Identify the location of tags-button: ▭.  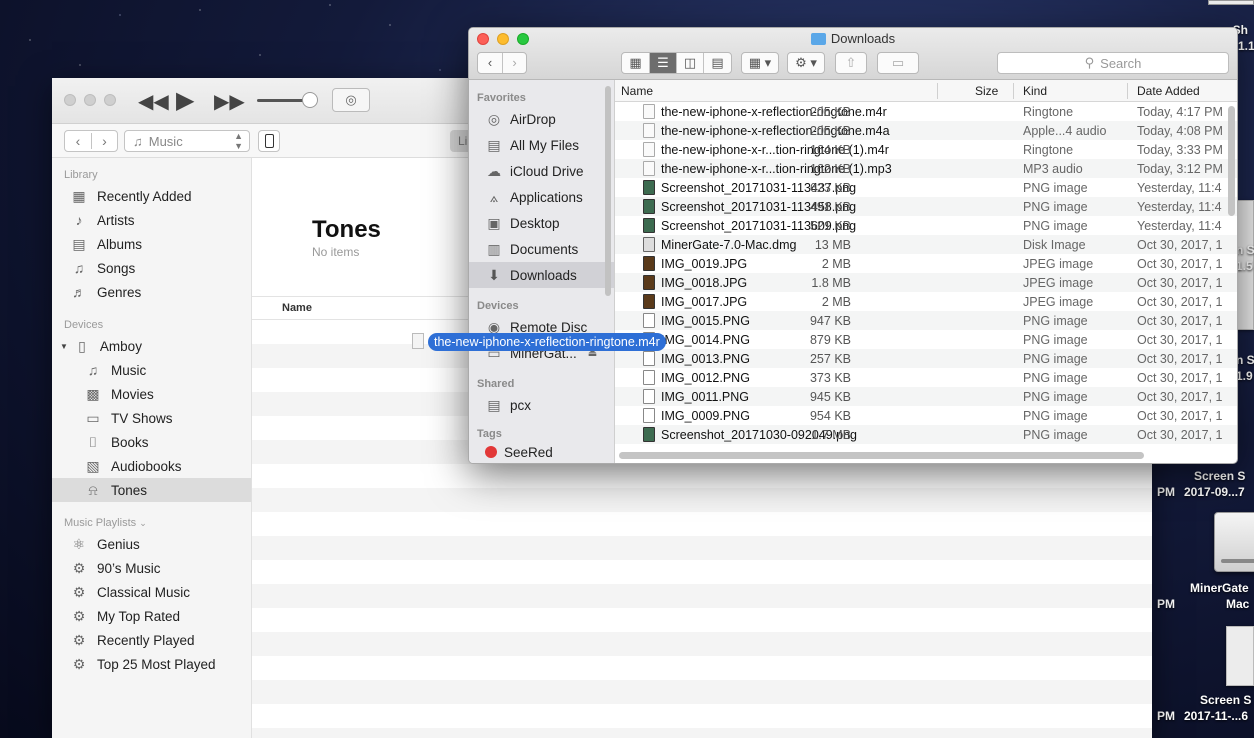
(898, 63).